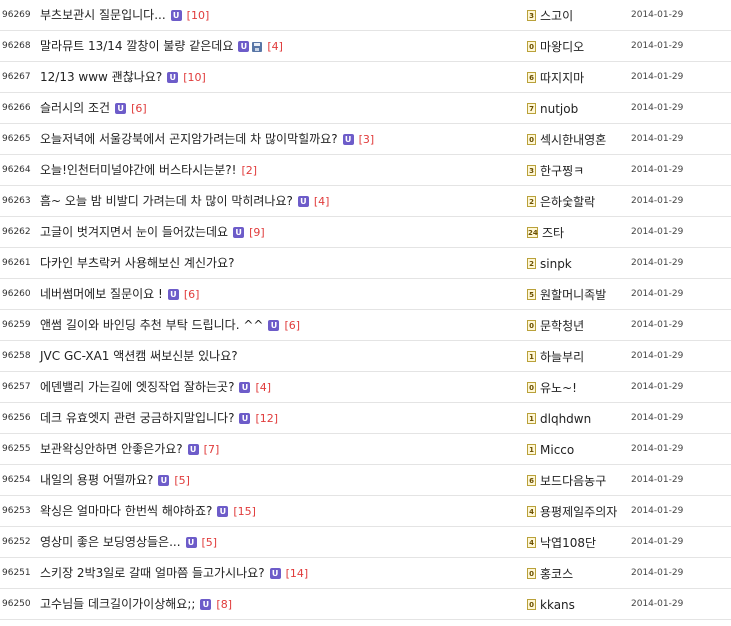 Image resolution: width=731 pixels, height=626 pixels. What do you see at coordinates (137, 387) in the screenshot?
I see `post-title-link: 에덴밸리 가는길에 엣징작업 잘하는곳?` at bounding box center [137, 387].